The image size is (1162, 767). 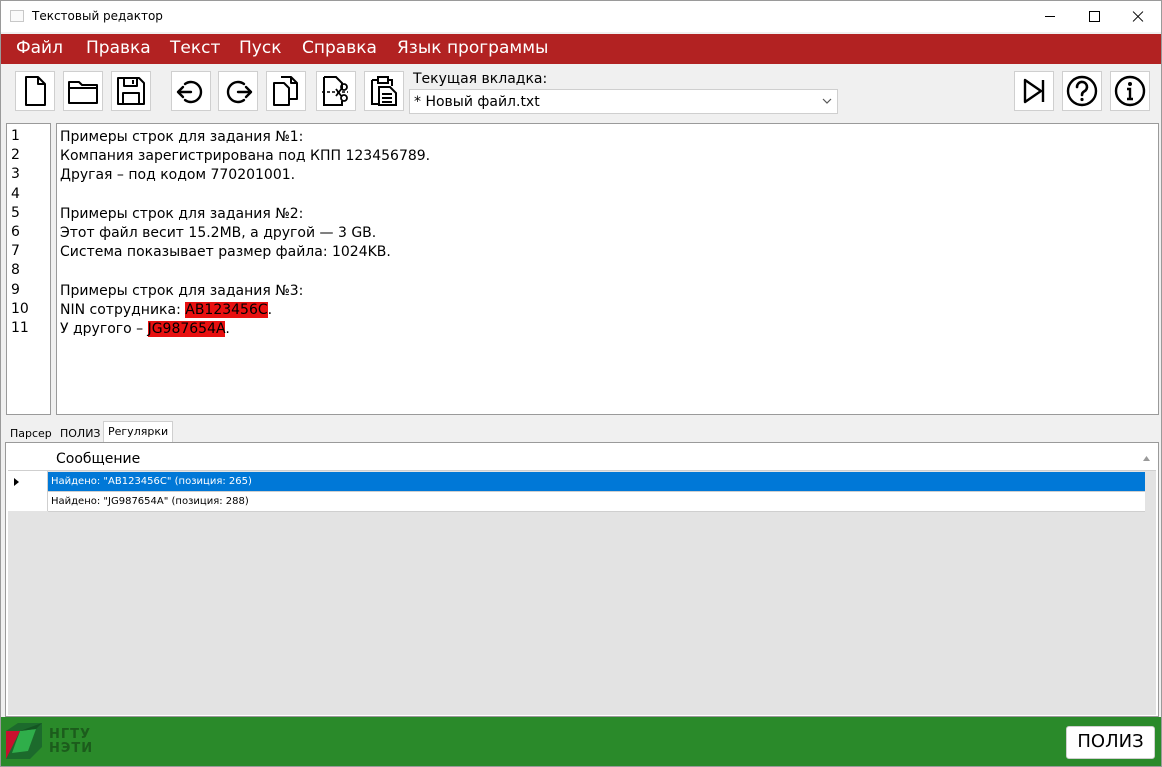 What do you see at coordinates (480, 79) in the screenshot?
I see `current-tab-label: Текущая вкладка:` at bounding box center [480, 79].